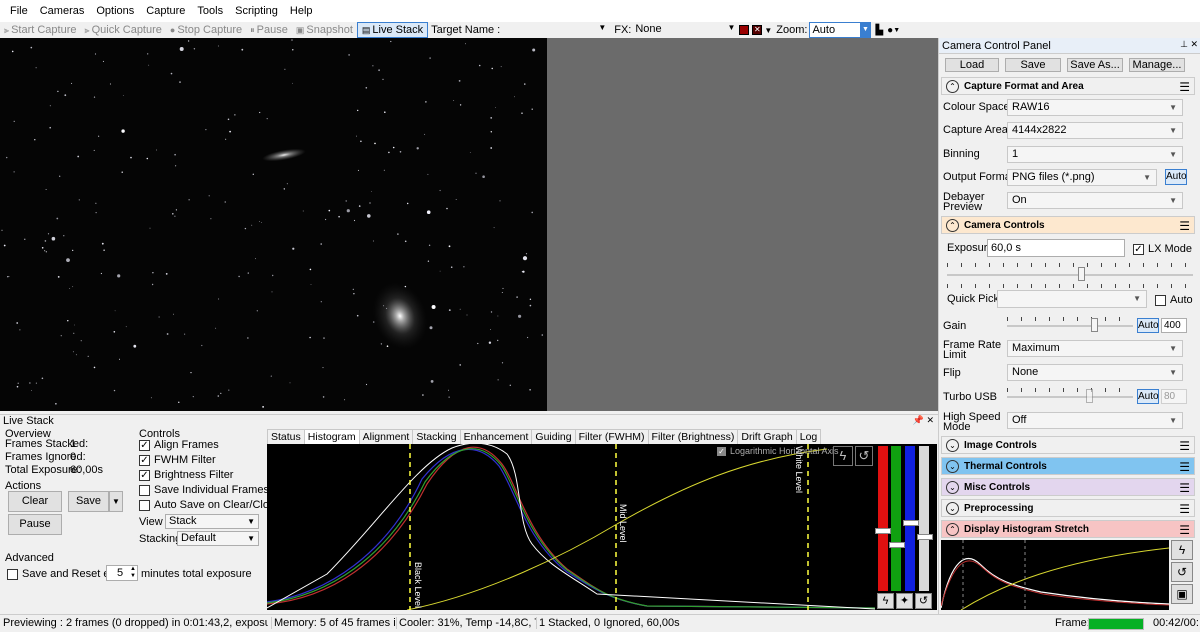 The image size is (1200, 632). Describe the element at coordinates (778, 451) in the screenshot. I see `log-axis-checkbox: ✓ Logarithmic Horizontal Axis` at that location.